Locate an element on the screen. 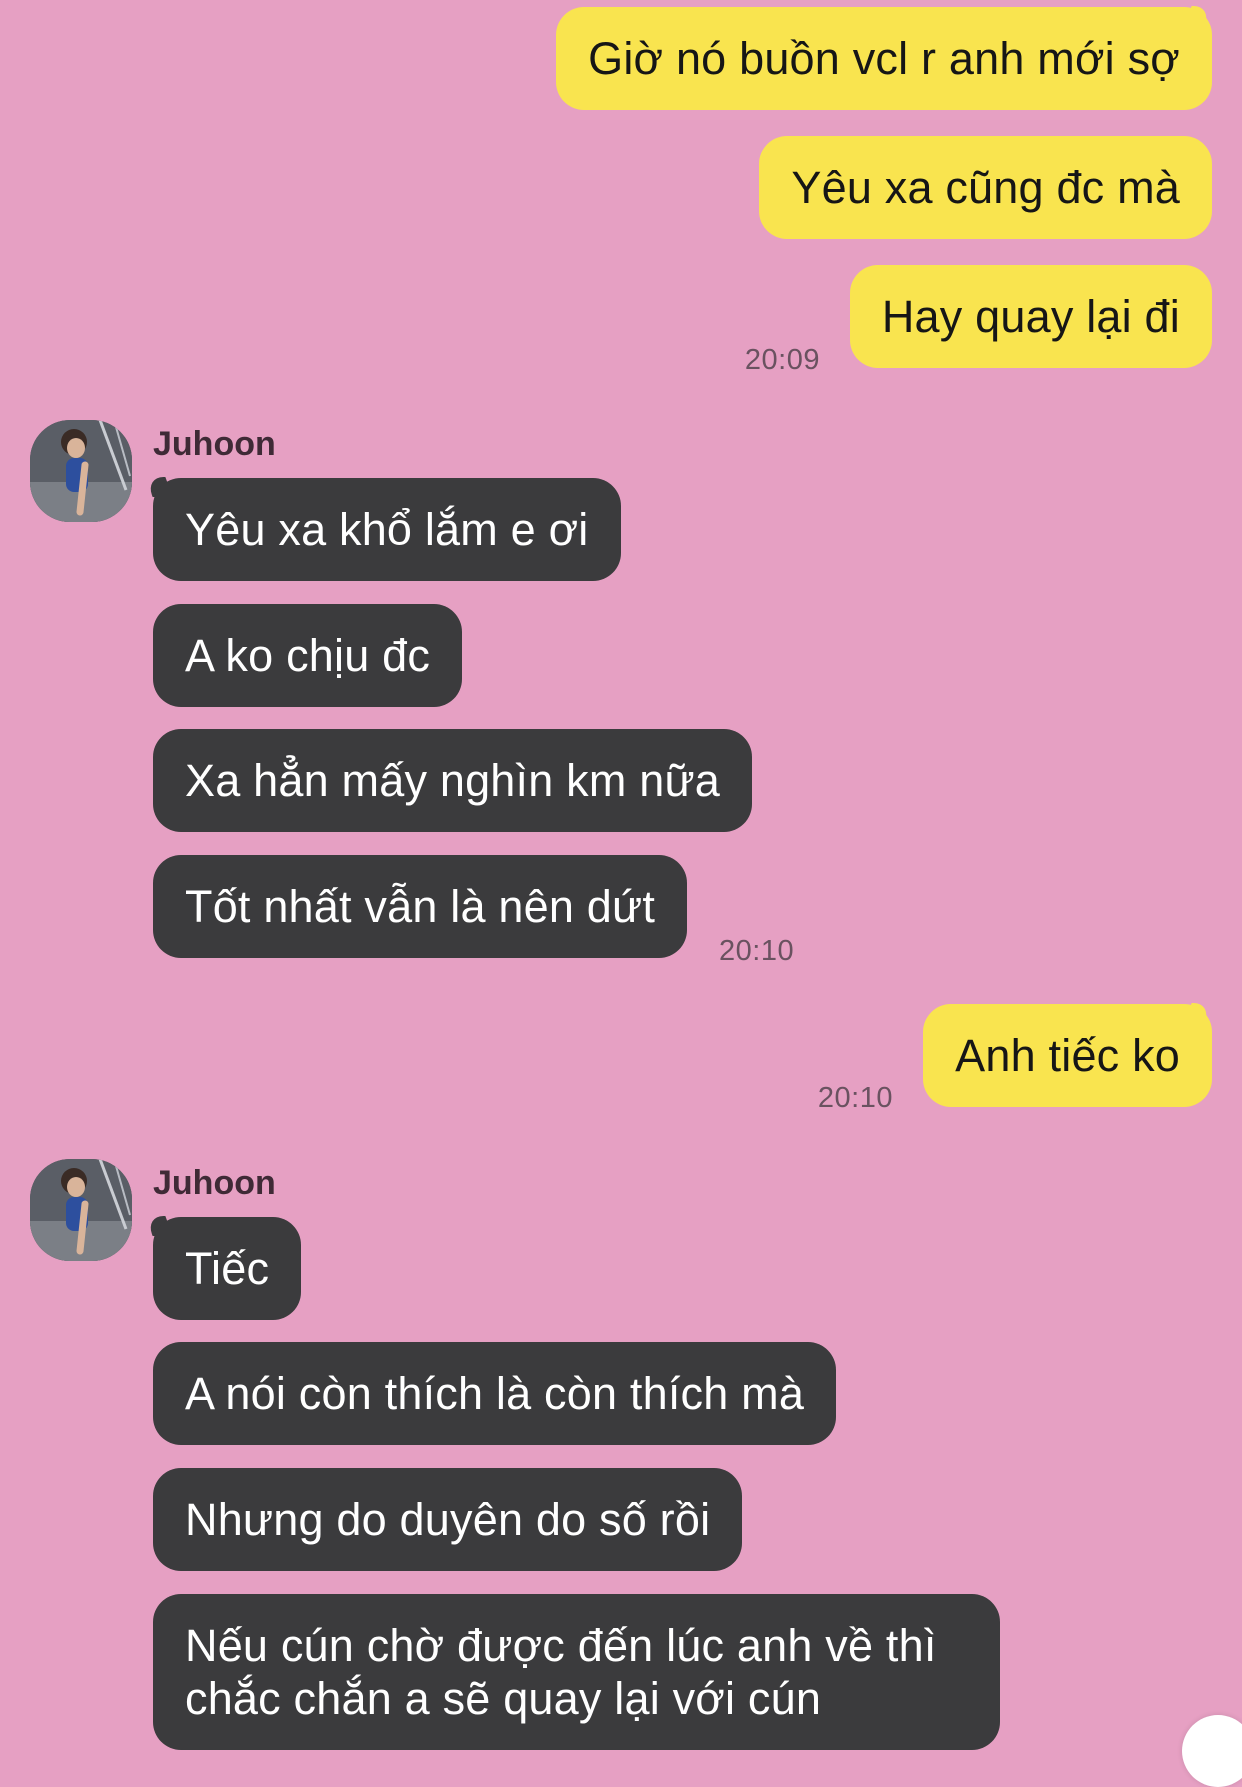  message-bubble-incoming: Xa hẳn mấy nghìn km nữa is located at coordinates (453, 780).